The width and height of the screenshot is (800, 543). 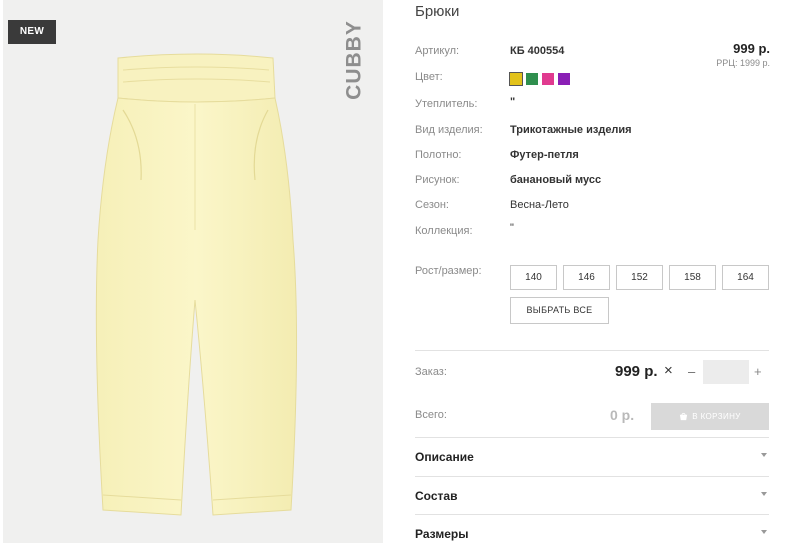 What do you see at coordinates (539, 79) in the screenshot?
I see `color-swatches` at bounding box center [539, 79].